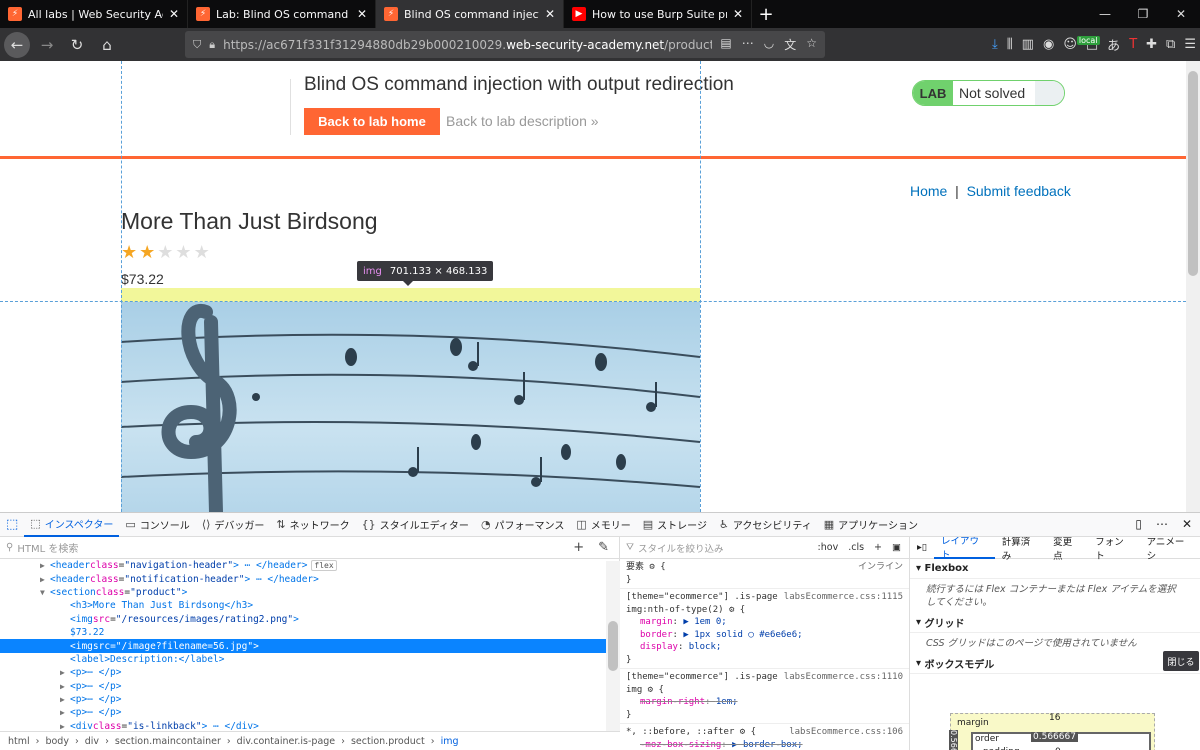 The height and width of the screenshot is (750, 1200). Describe the element at coordinates (843, 677) in the screenshot. I see `rule-source-link: labsEcommerce.css:1110` at that location.